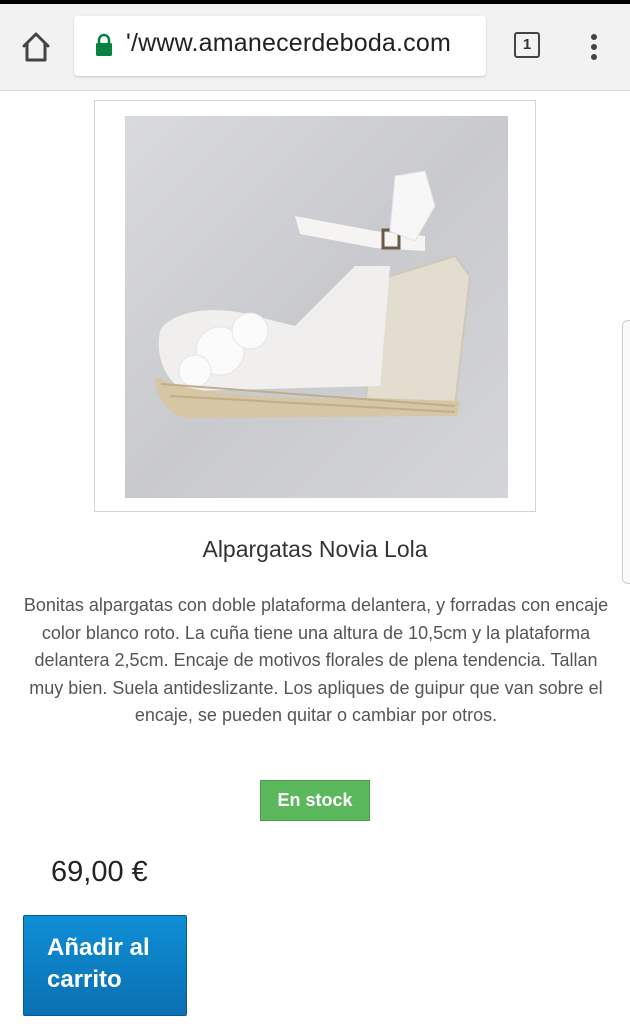  I want to click on url-text: '/www.amanecerdeboda.com, so click(288, 43).